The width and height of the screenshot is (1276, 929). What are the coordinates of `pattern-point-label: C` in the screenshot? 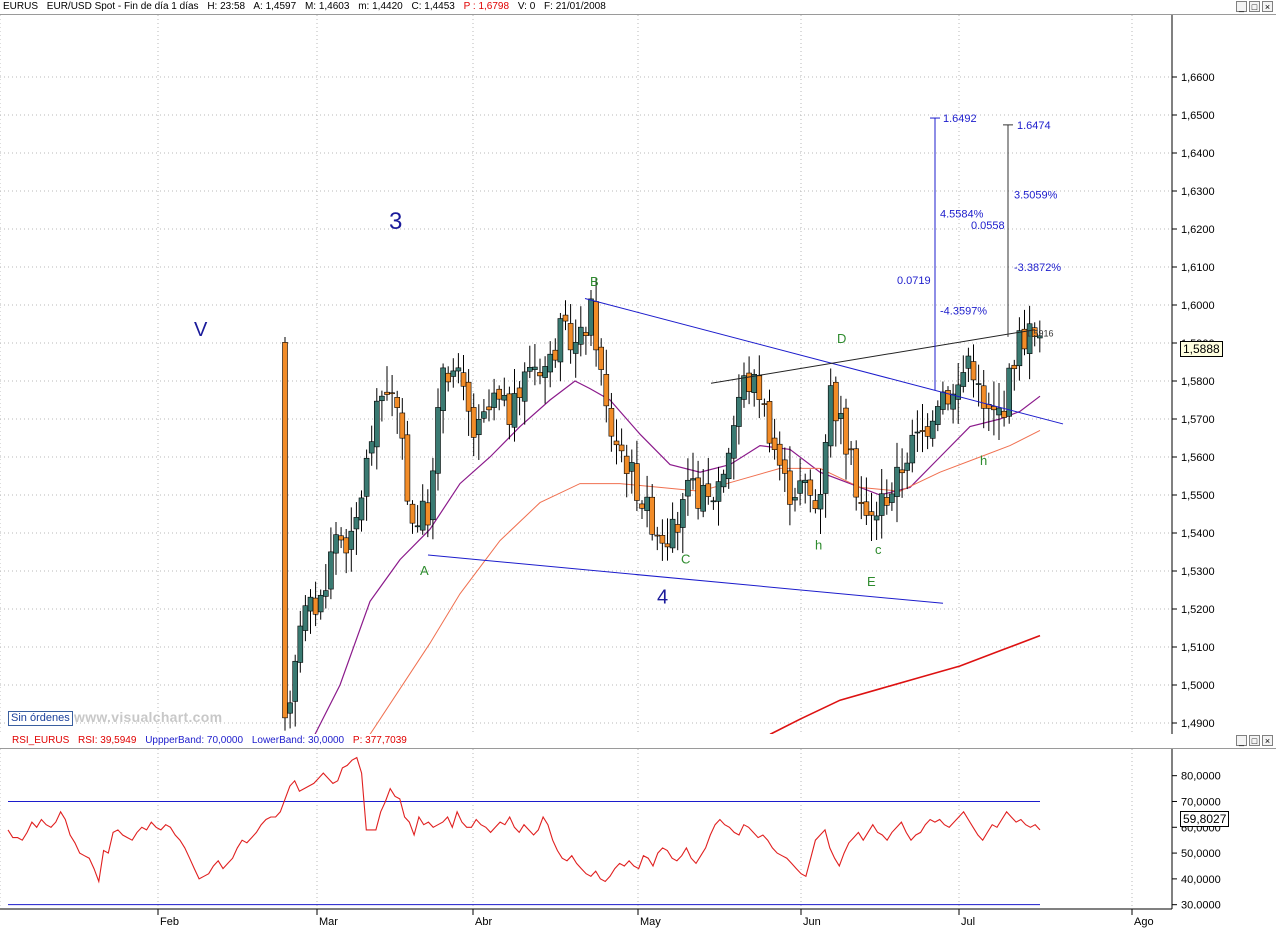 It's located at (685, 558).